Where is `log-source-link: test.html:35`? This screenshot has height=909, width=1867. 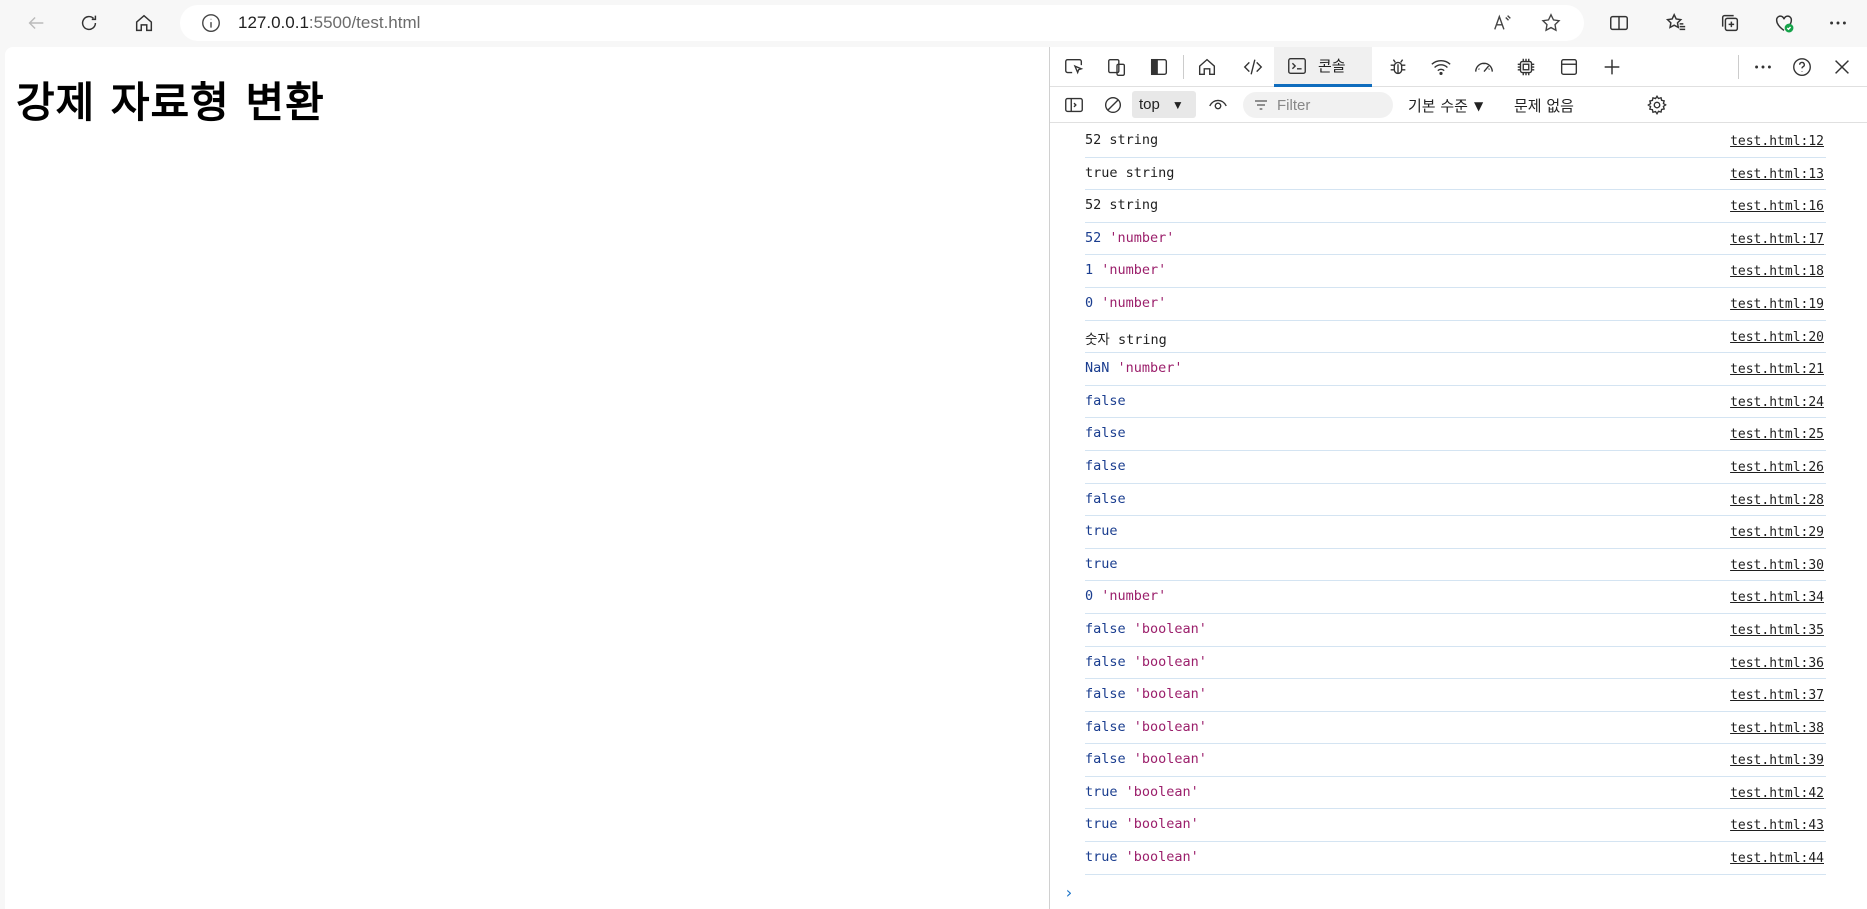
log-source-link: test.html:35 is located at coordinates (1777, 630).